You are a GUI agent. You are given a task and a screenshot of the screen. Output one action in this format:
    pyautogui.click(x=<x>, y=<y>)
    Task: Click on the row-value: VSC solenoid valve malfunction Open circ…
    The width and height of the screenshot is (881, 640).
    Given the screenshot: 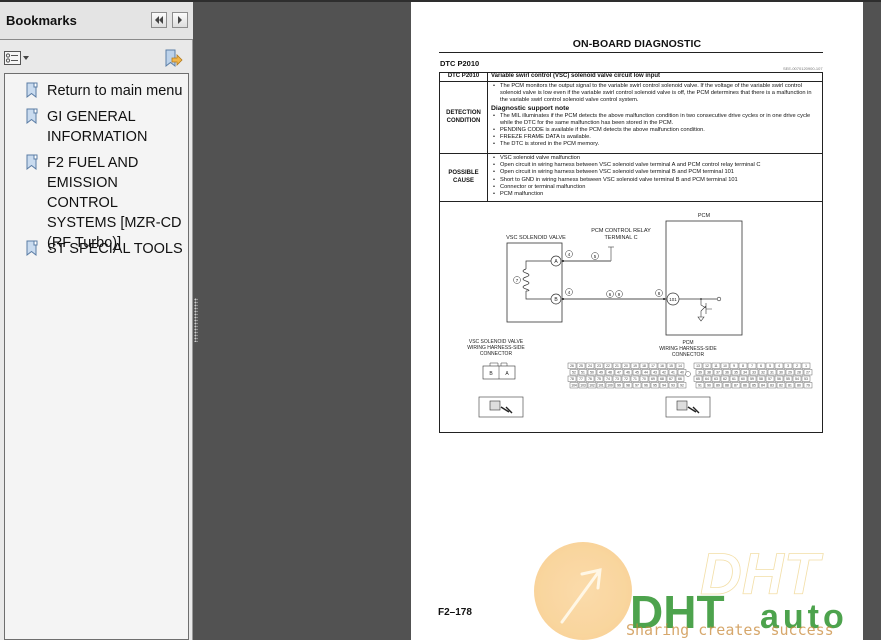 What is the action you would take?
    pyautogui.click(x=655, y=177)
    